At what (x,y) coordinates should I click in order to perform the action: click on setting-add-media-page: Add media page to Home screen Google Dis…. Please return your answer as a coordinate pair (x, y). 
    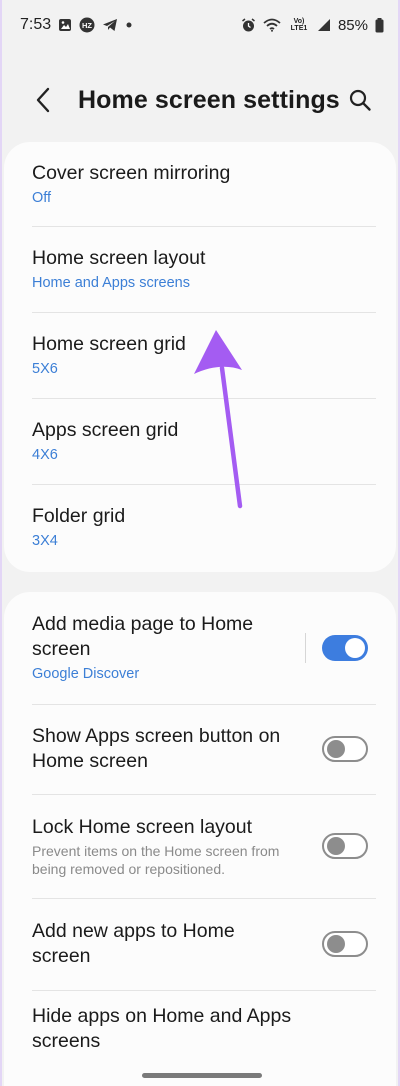
    Looking at the image, I should click on (200, 648).